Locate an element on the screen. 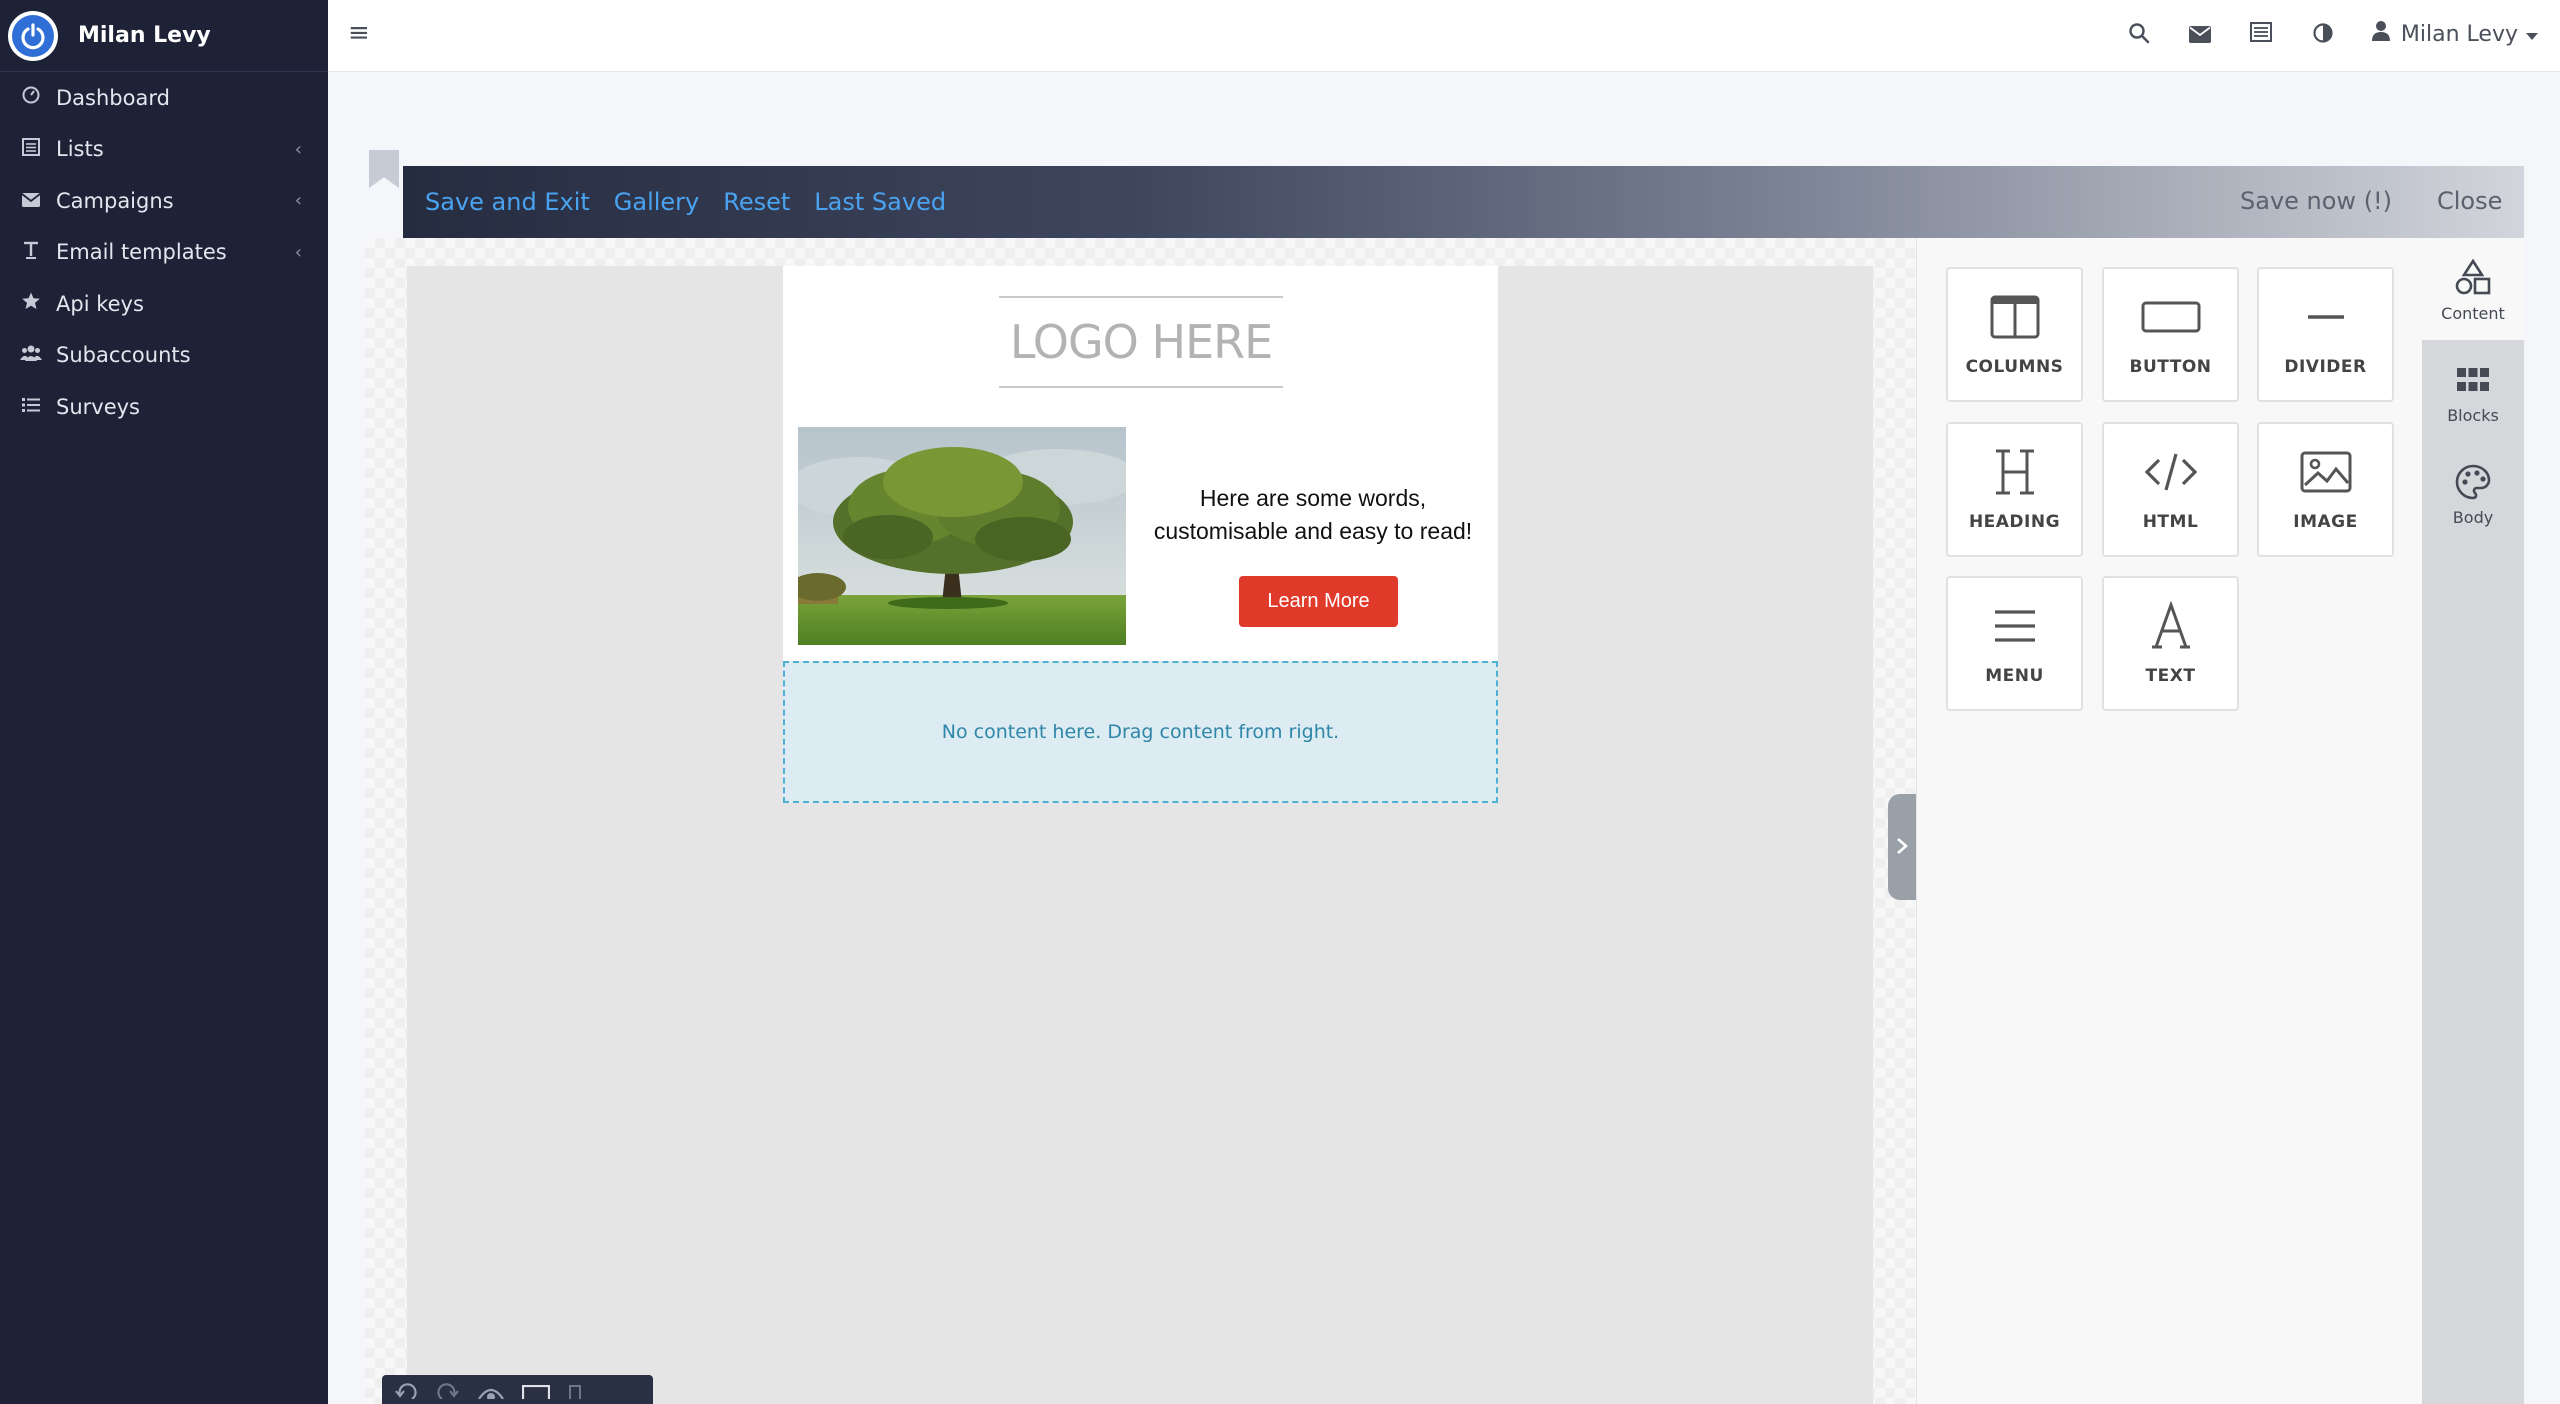  tile-text: TEXT is located at coordinates (2170, 643).